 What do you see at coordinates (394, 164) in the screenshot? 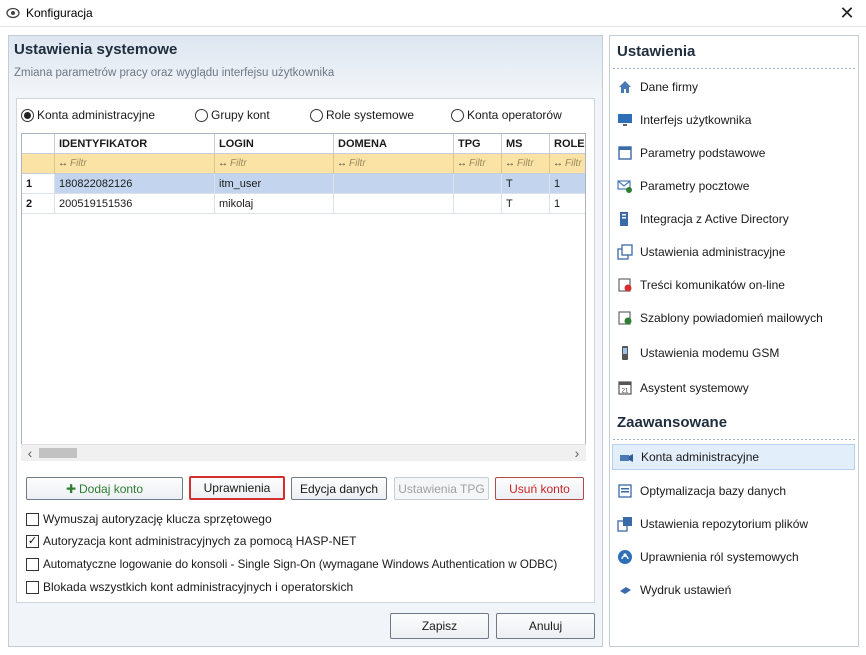
I see `filter-domena: ↔ Filtr` at bounding box center [394, 164].